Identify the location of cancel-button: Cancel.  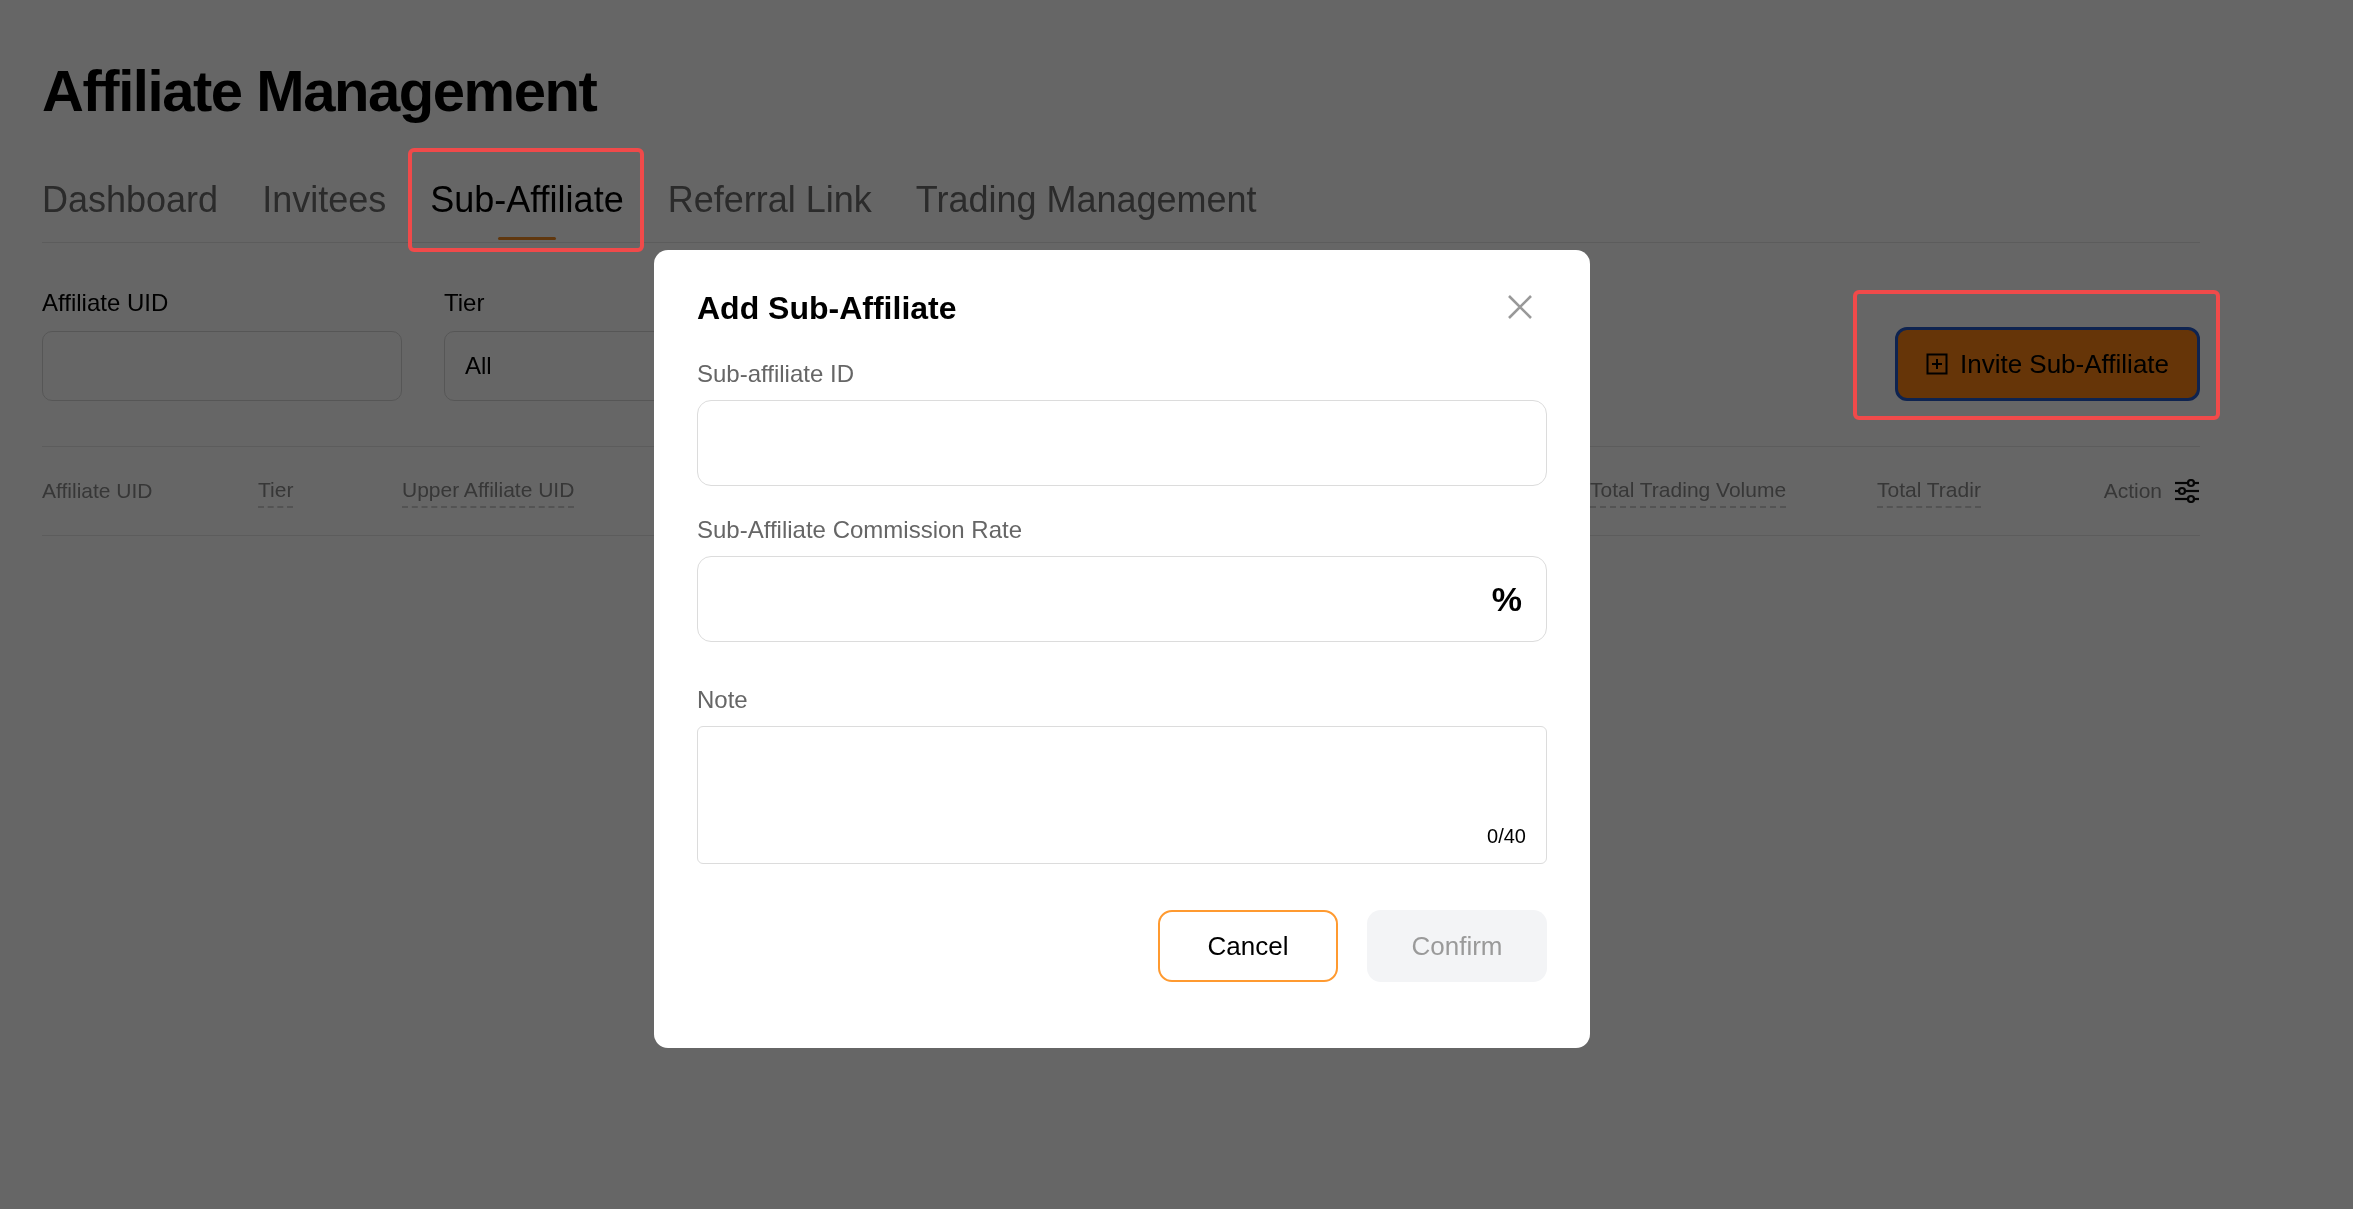
(1248, 946).